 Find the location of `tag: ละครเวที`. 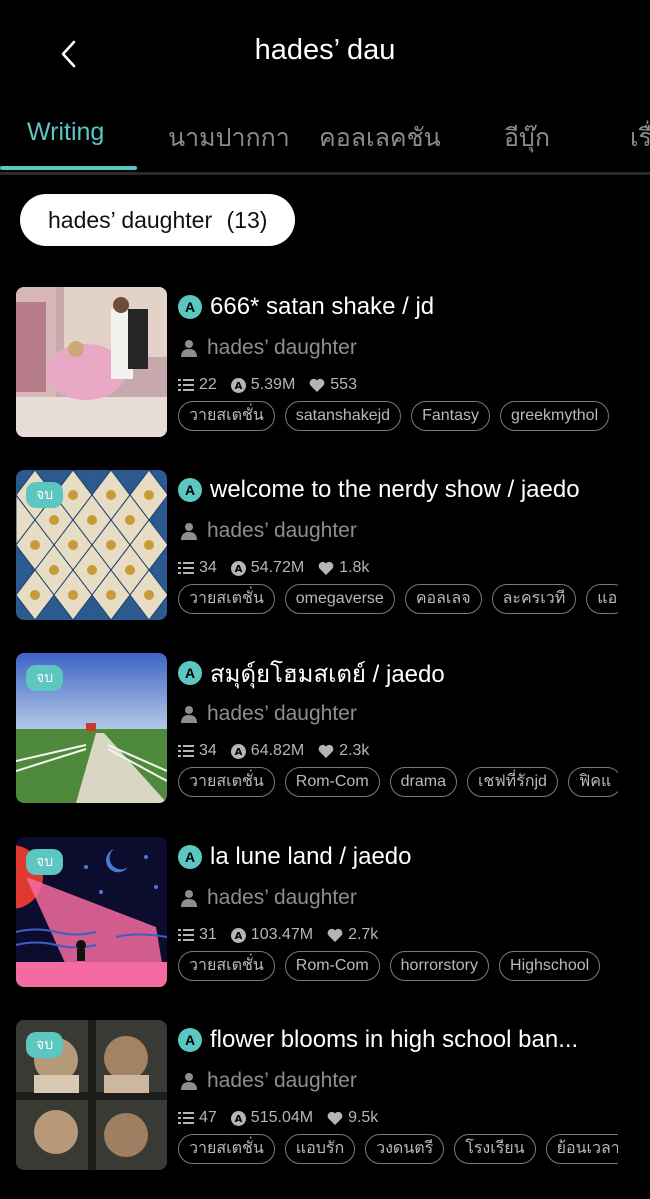

tag: ละครเวที is located at coordinates (534, 599).